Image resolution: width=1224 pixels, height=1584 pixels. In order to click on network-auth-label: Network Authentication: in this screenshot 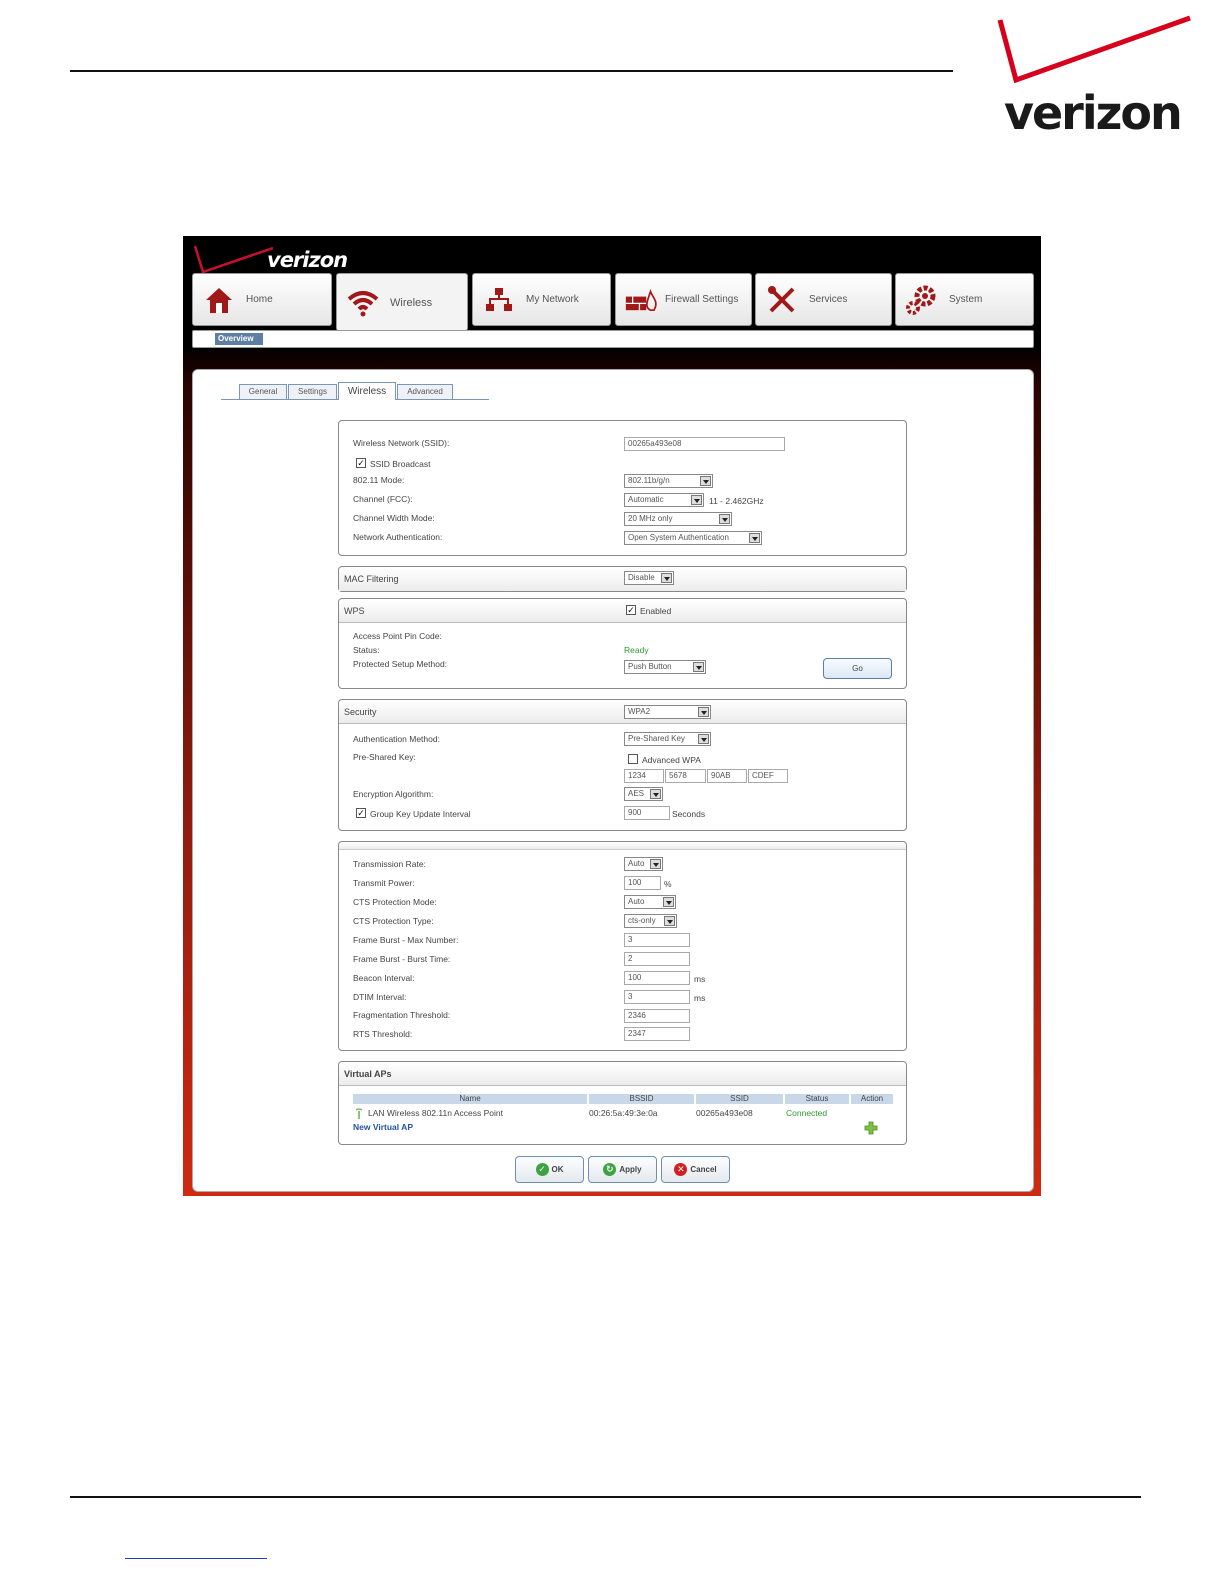, I will do `click(398, 537)`.